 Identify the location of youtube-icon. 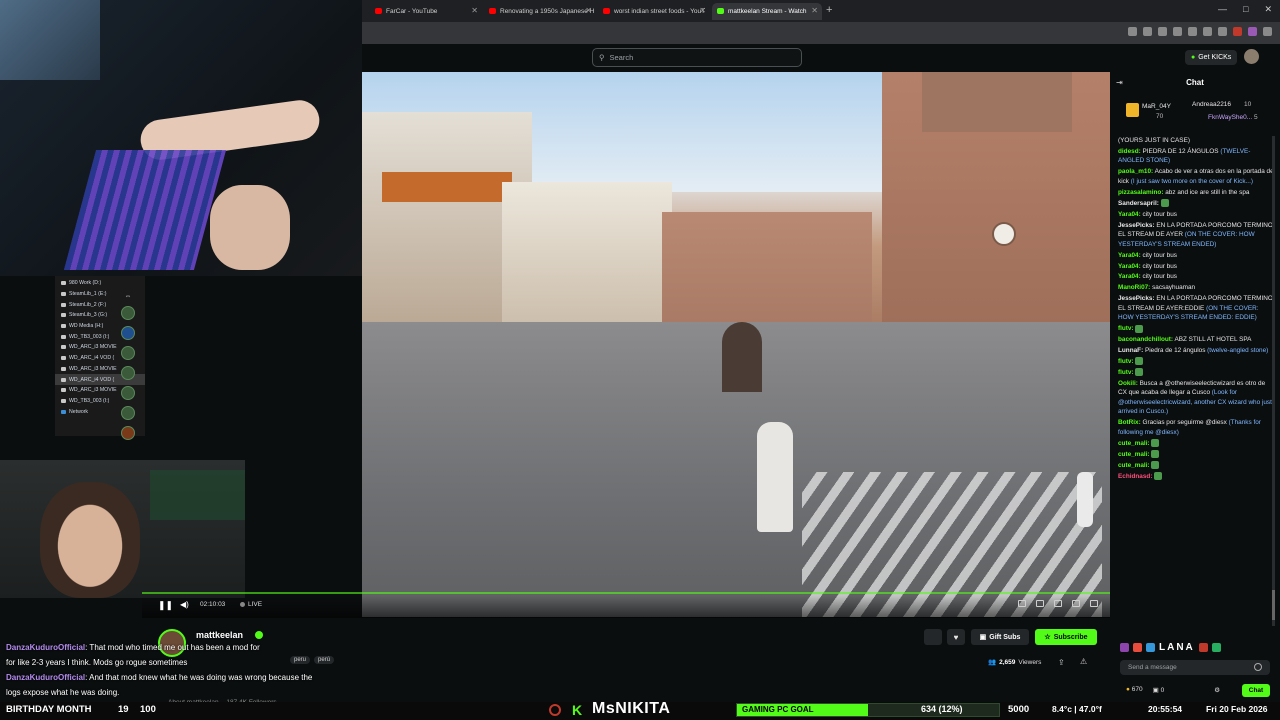
(606, 11).